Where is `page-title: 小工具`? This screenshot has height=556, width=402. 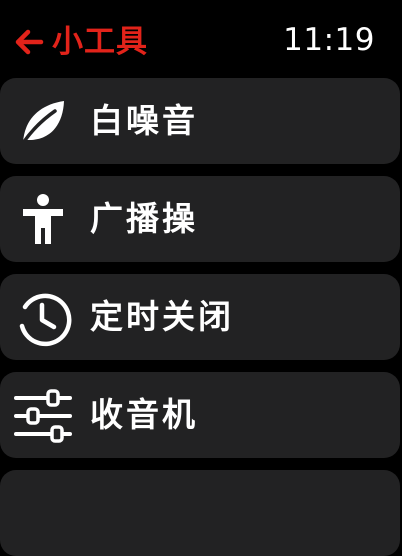 page-title: 小工具 is located at coordinates (100, 42).